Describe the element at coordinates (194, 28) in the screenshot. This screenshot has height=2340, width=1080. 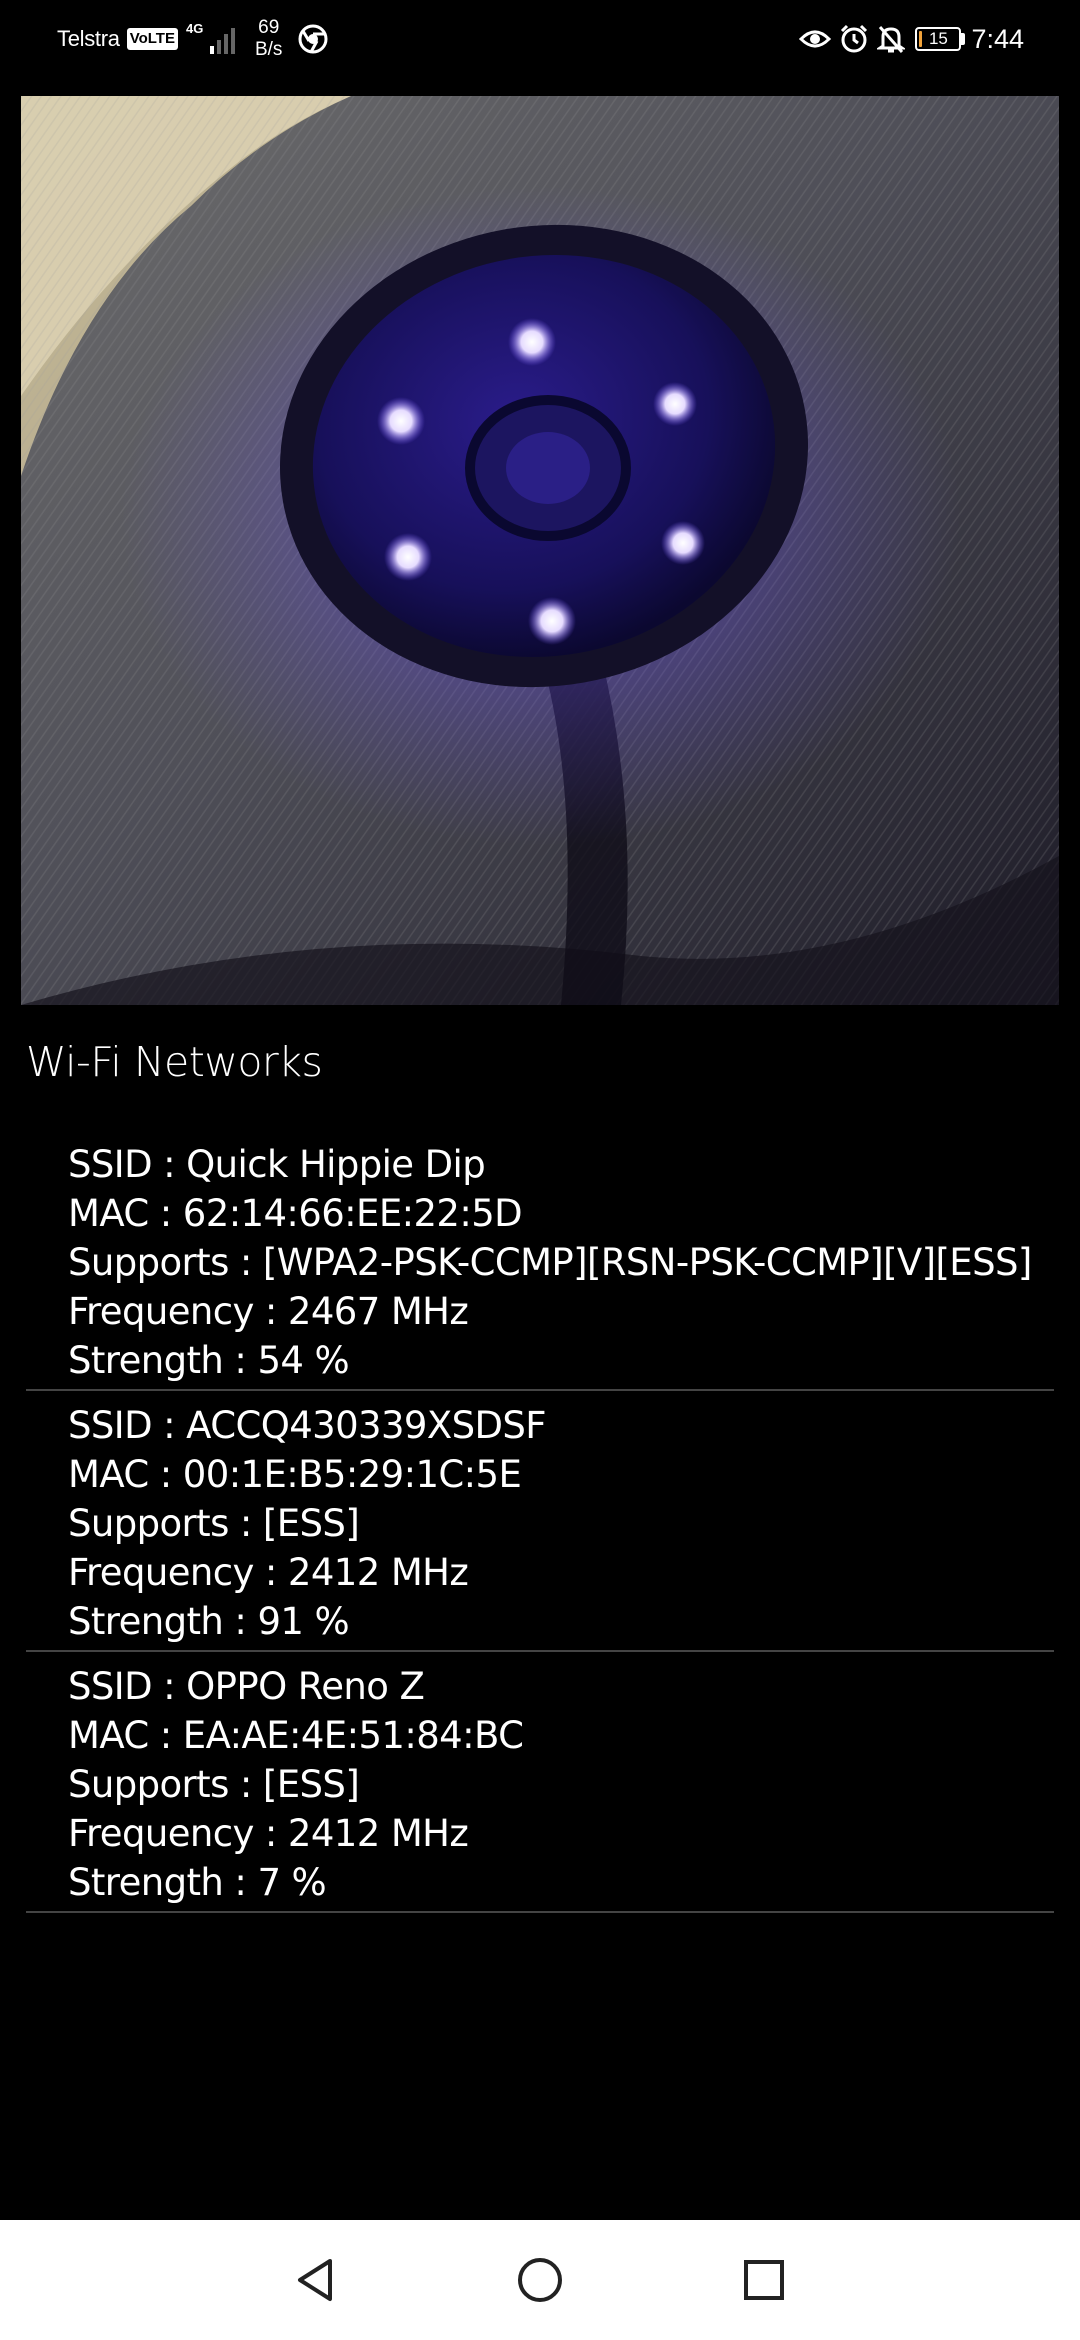
I see `network-type-label: 4G` at that location.